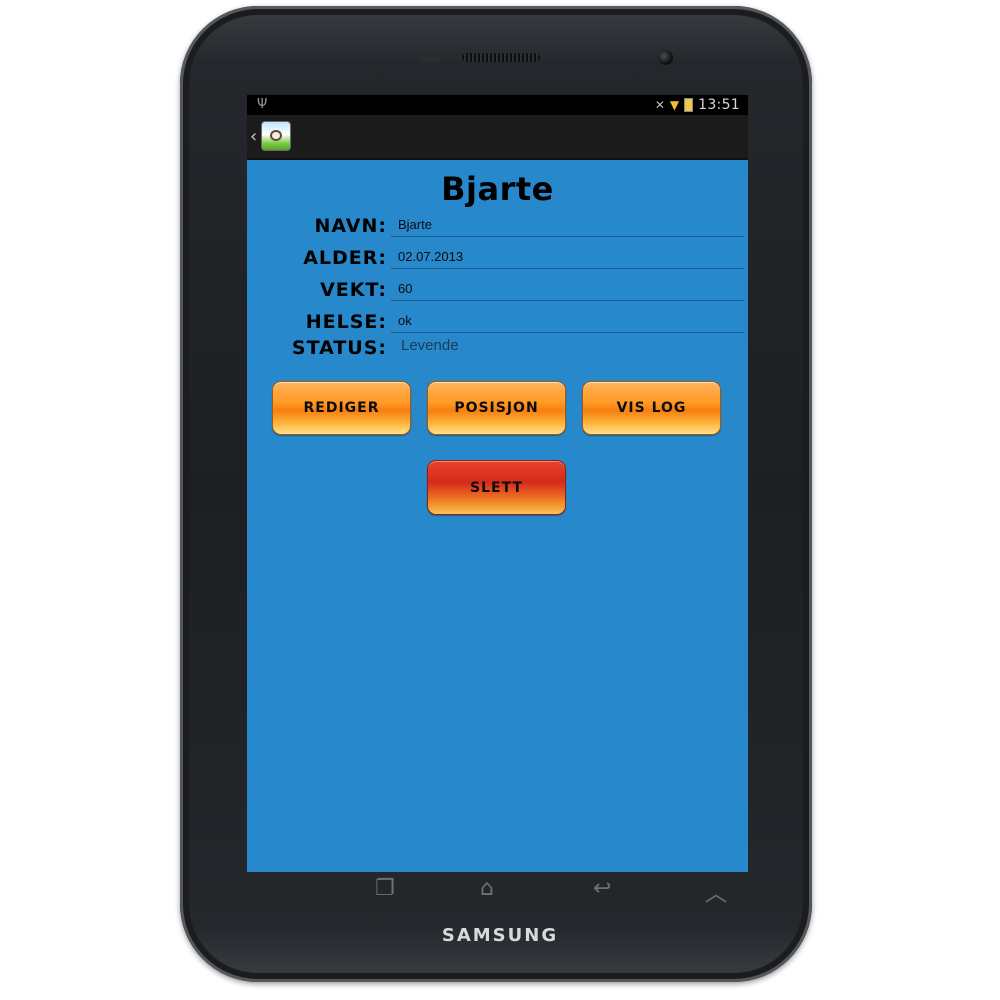  I want to click on field-row-name: NAVN: Bjarte, so click(497, 228).